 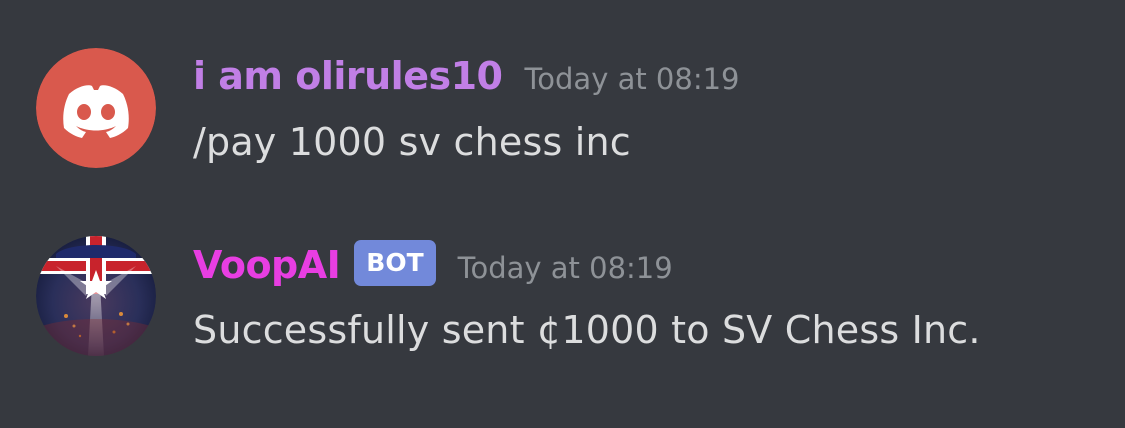 I want to click on message-header: VoopAI BOT Today at 08:19, so click(x=433, y=272).